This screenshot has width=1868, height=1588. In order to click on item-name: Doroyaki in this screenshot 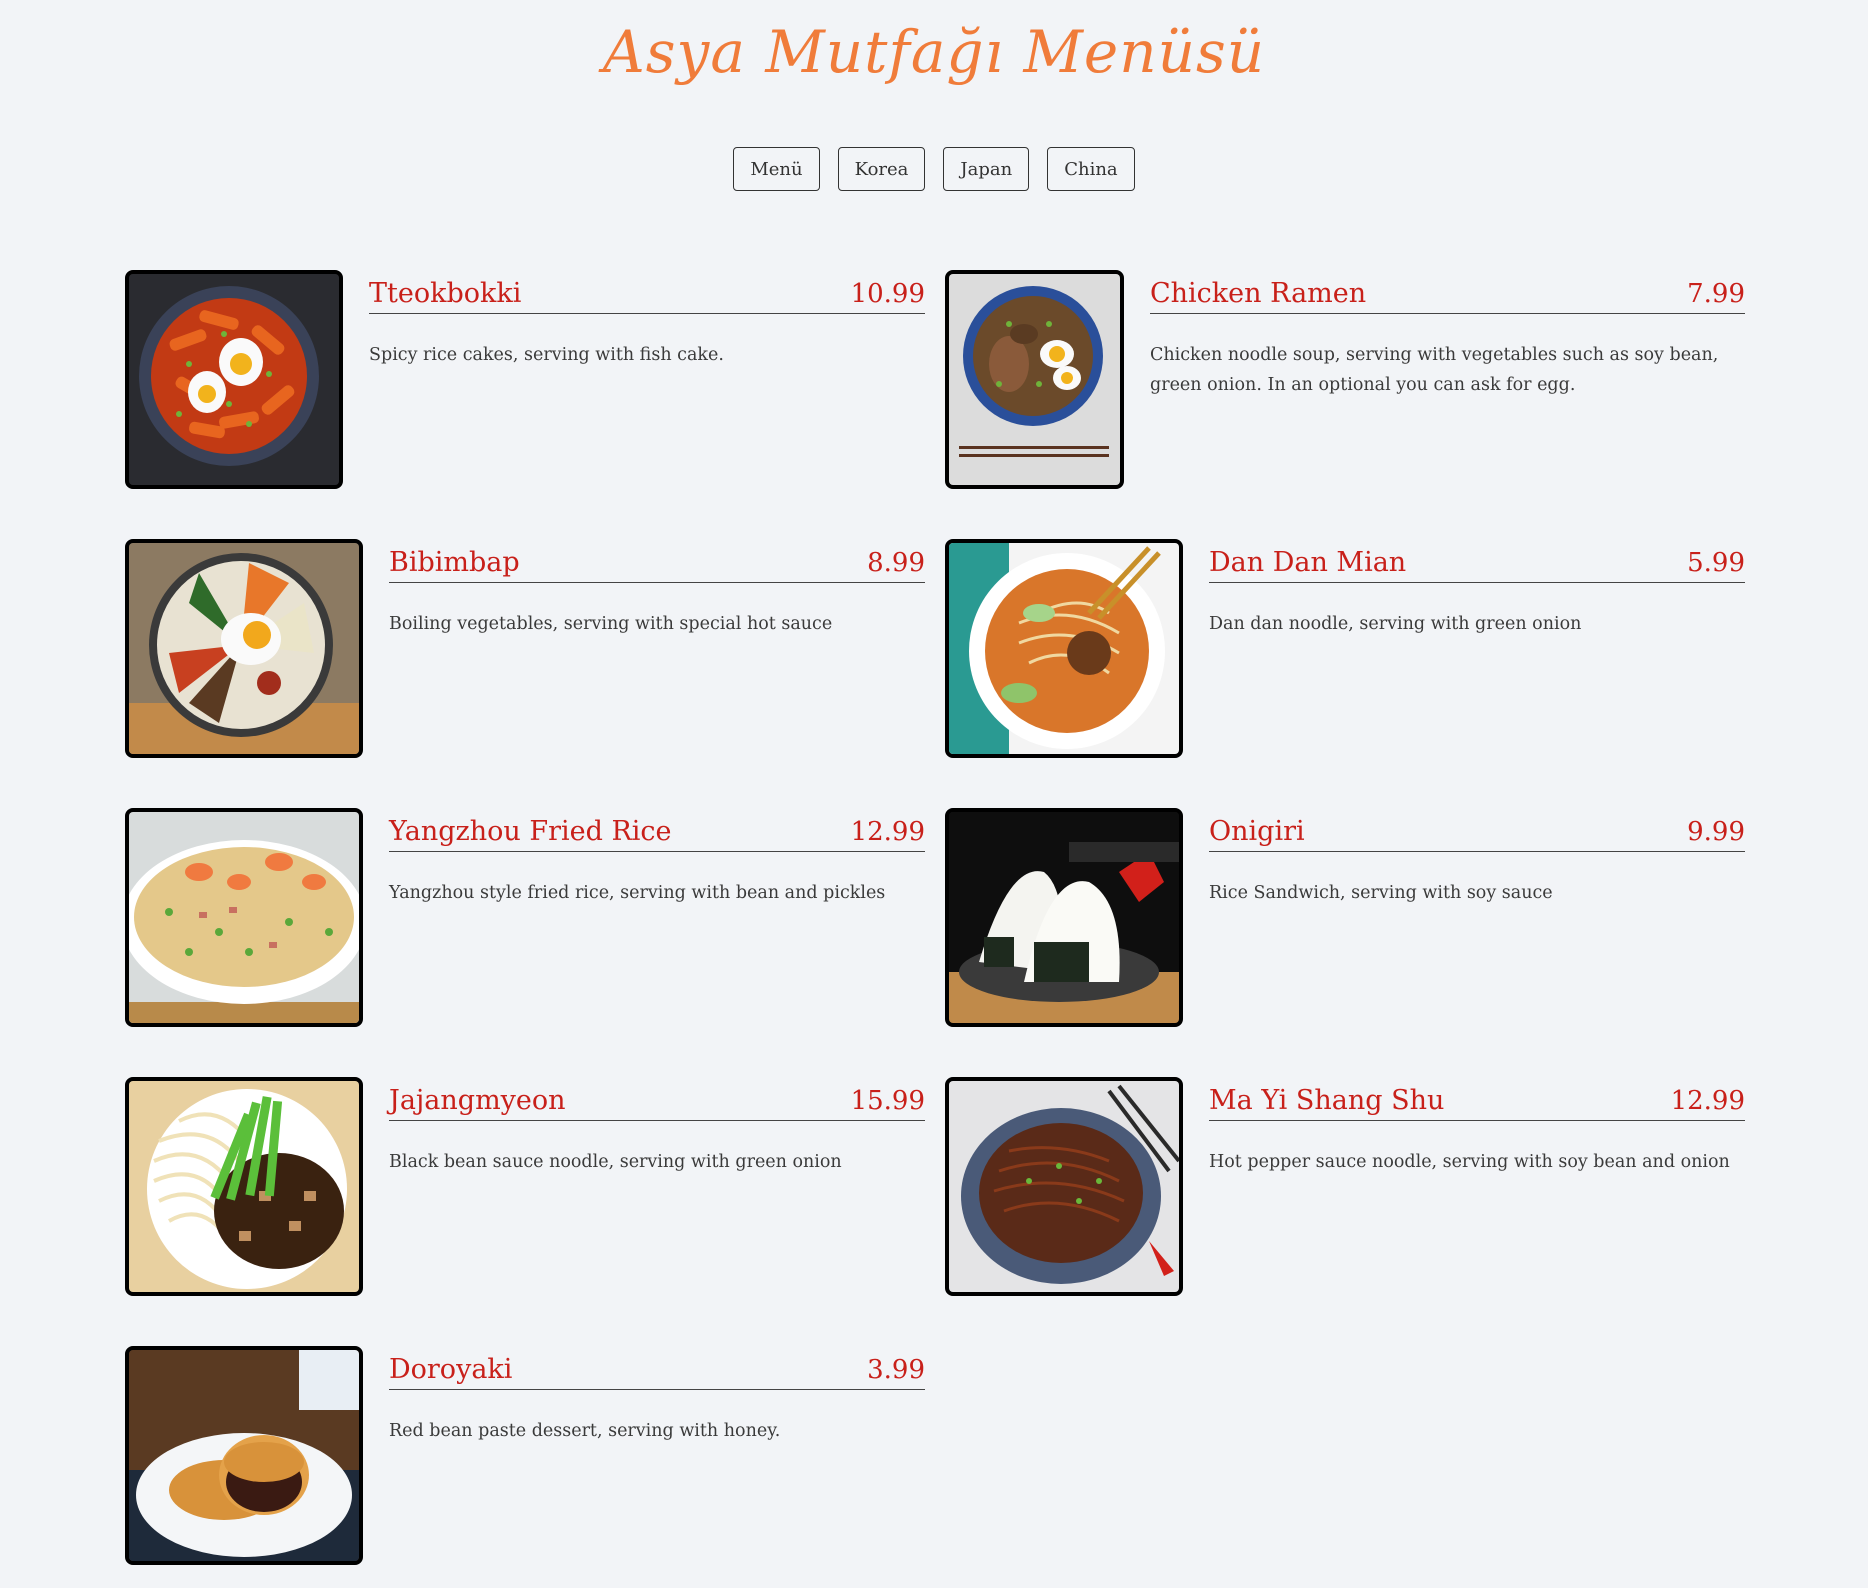, I will do `click(451, 1369)`.